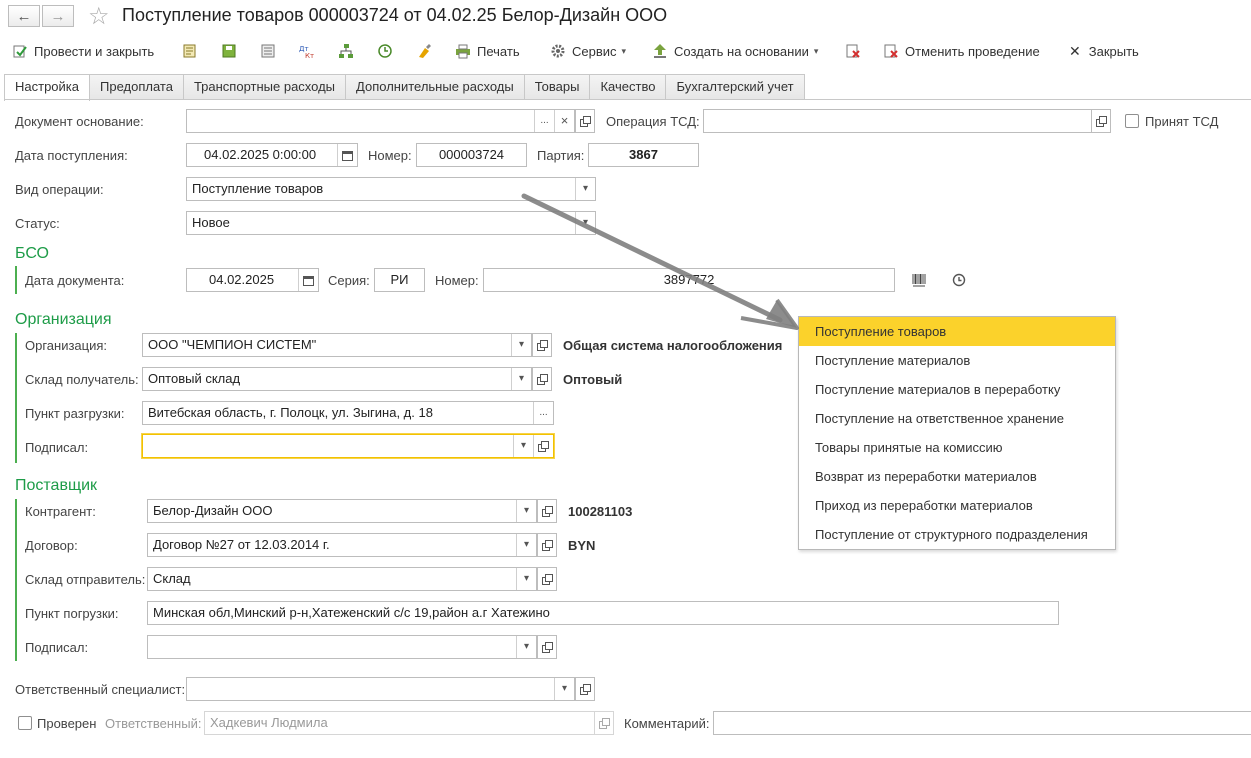 The height and width of the screenshot is (758, 1251). What do you see at coordinates (380, 689) in the screenshot?
I see `specialist-select: ▾` at bounding box center [380, 689].